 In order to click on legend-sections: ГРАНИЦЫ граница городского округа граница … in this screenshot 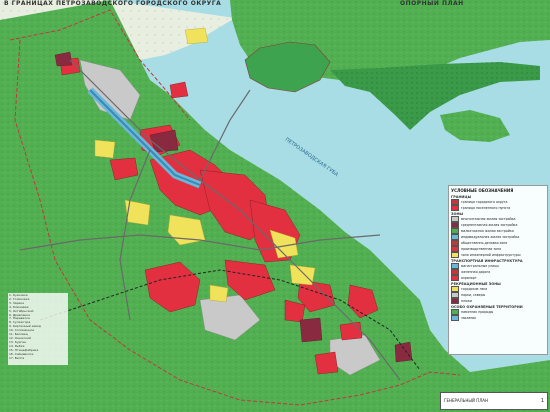, I will do `click(498, 258)`.